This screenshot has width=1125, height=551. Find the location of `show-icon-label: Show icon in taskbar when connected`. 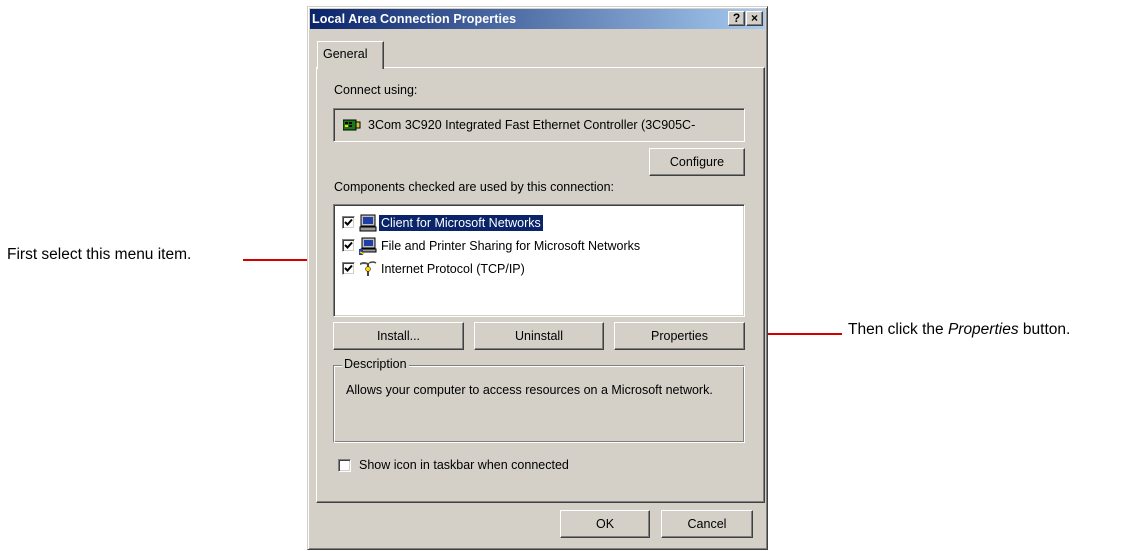

show-icon-label: Show icon in taskbar when connected is located at coordinates (464, 465).